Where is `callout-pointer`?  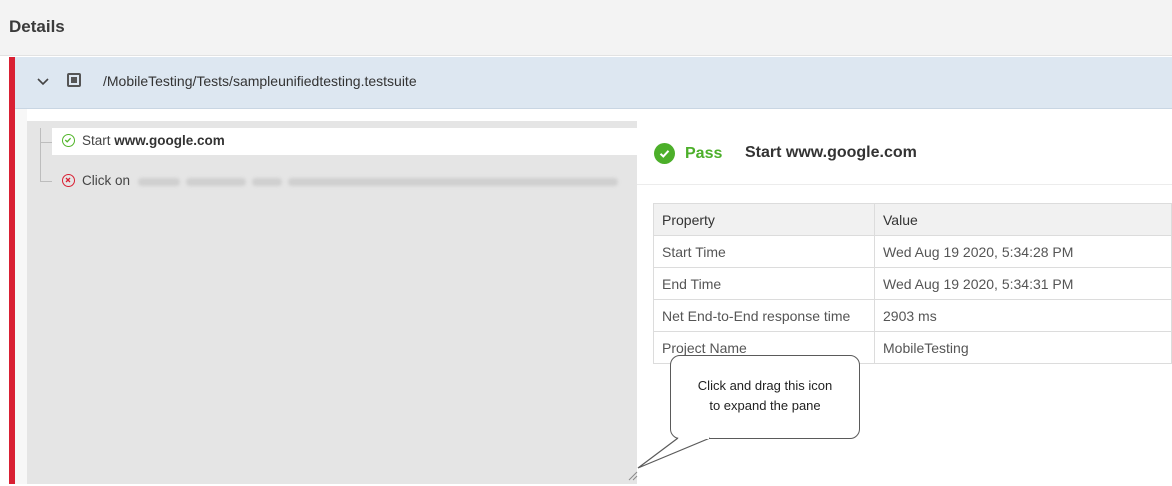 callout-pointer is located at coordinates (673, 452).